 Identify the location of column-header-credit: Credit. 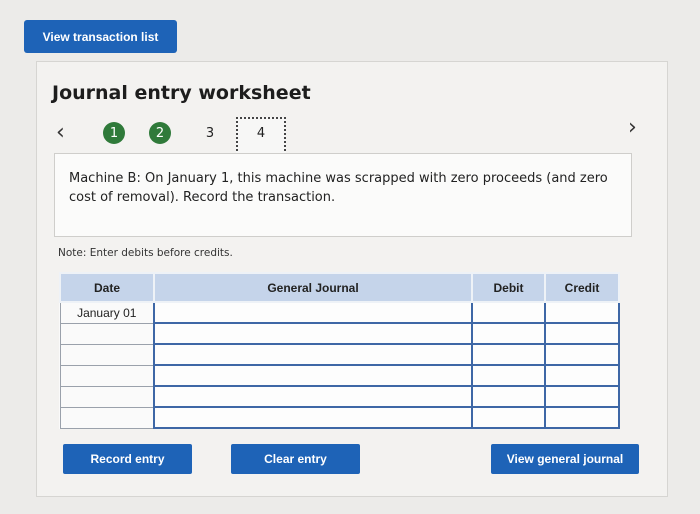
(582, 287).